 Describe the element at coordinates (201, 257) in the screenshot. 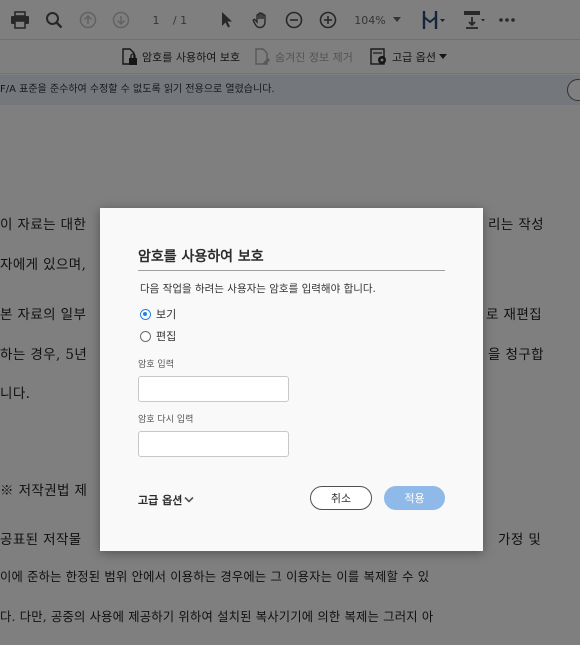

I see `dialog-title: 암호를 사용하여 보호` at that location.